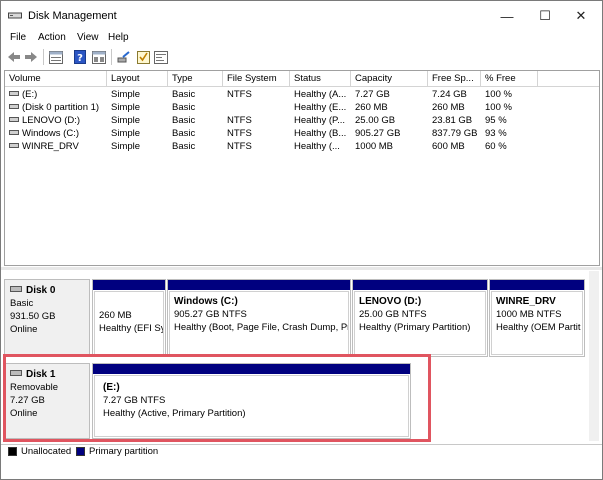 Image resolution: width=603 pixels, height=480 pixels. Describe the element at coordinates (56, 57) in the screenshot. I see `properties-list-icon` at that location.